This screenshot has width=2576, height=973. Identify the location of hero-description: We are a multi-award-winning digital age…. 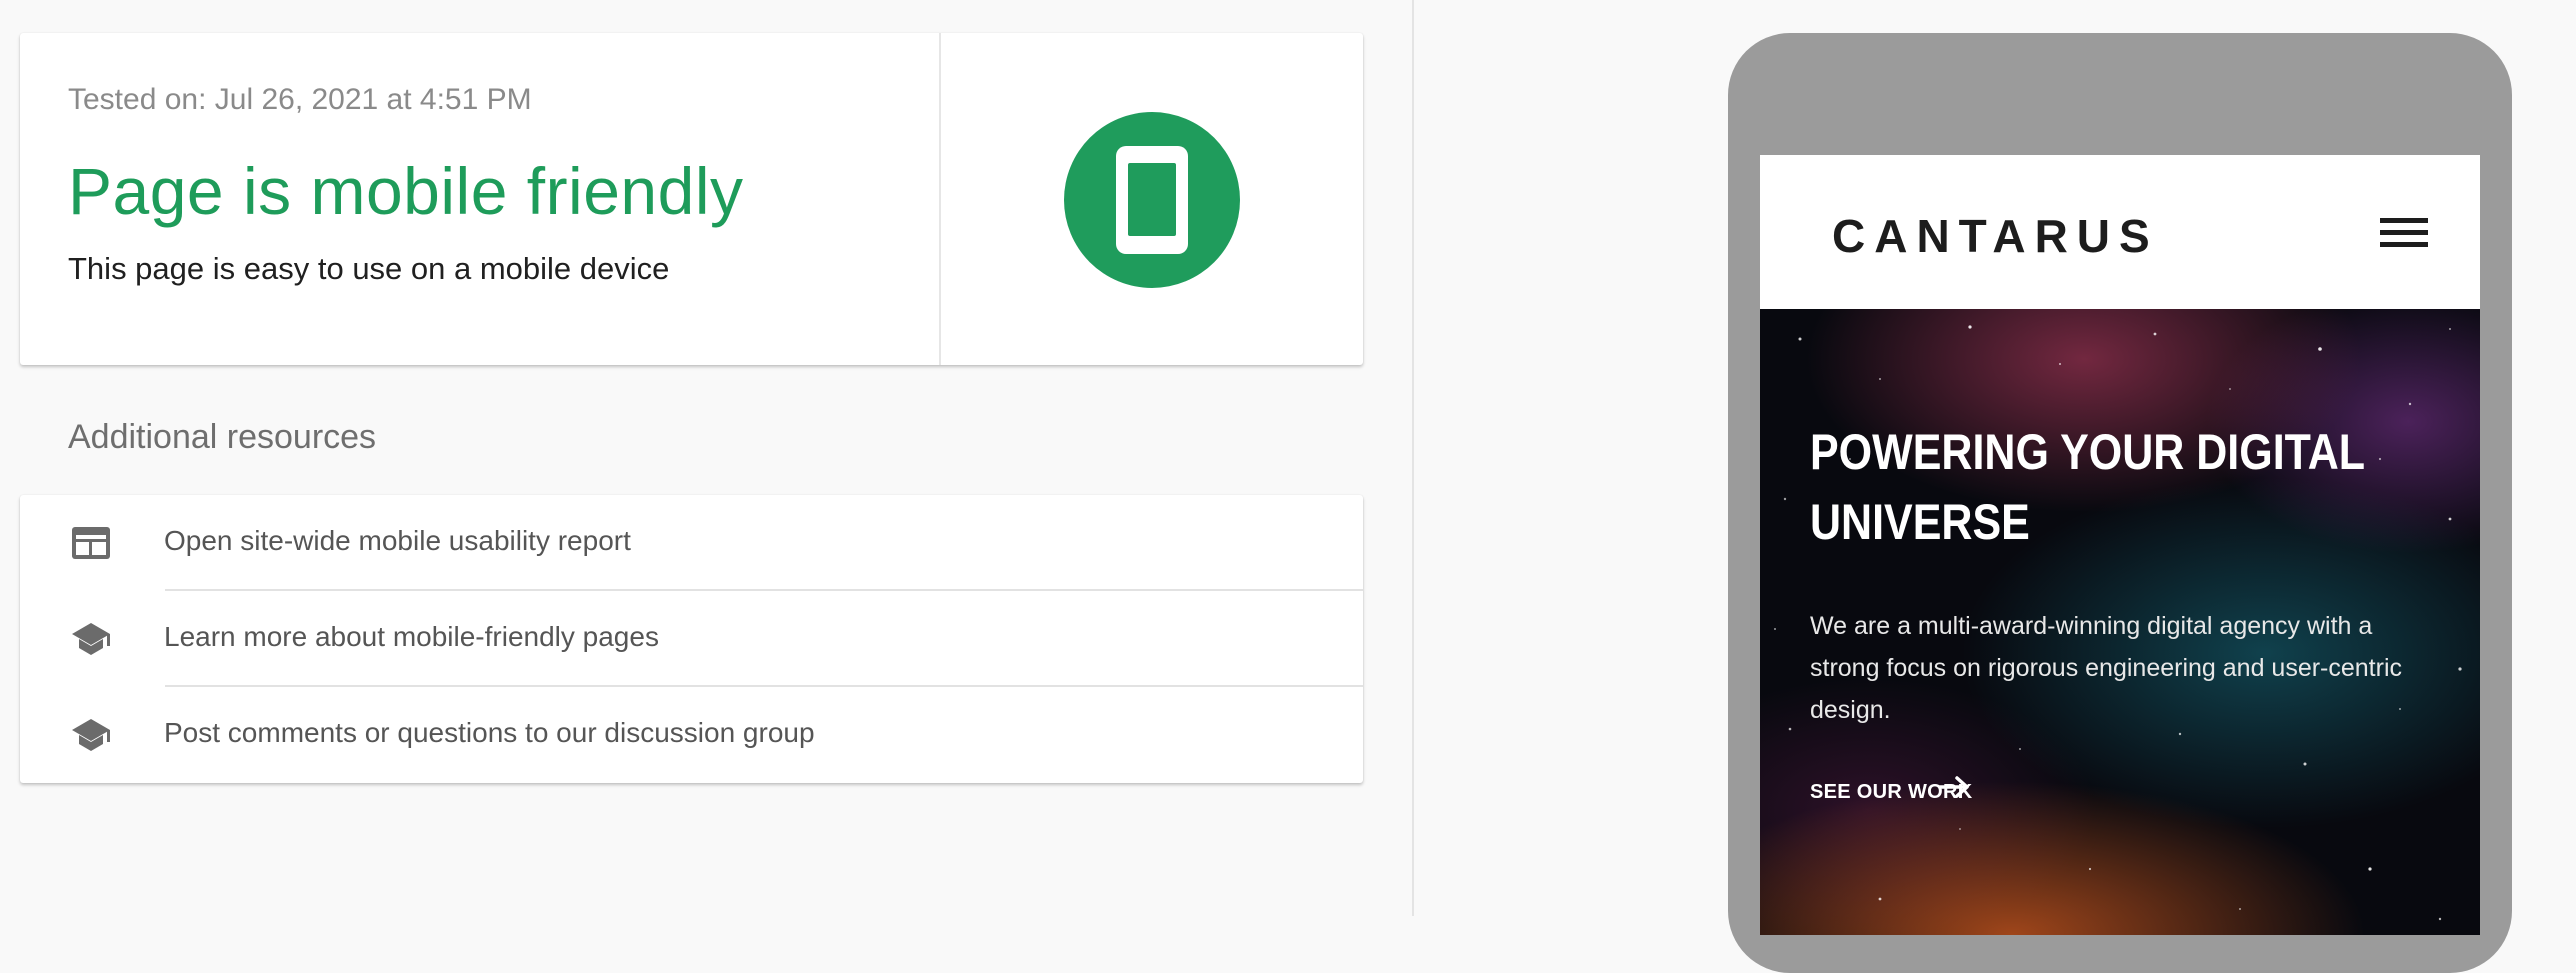
(2106, 668).